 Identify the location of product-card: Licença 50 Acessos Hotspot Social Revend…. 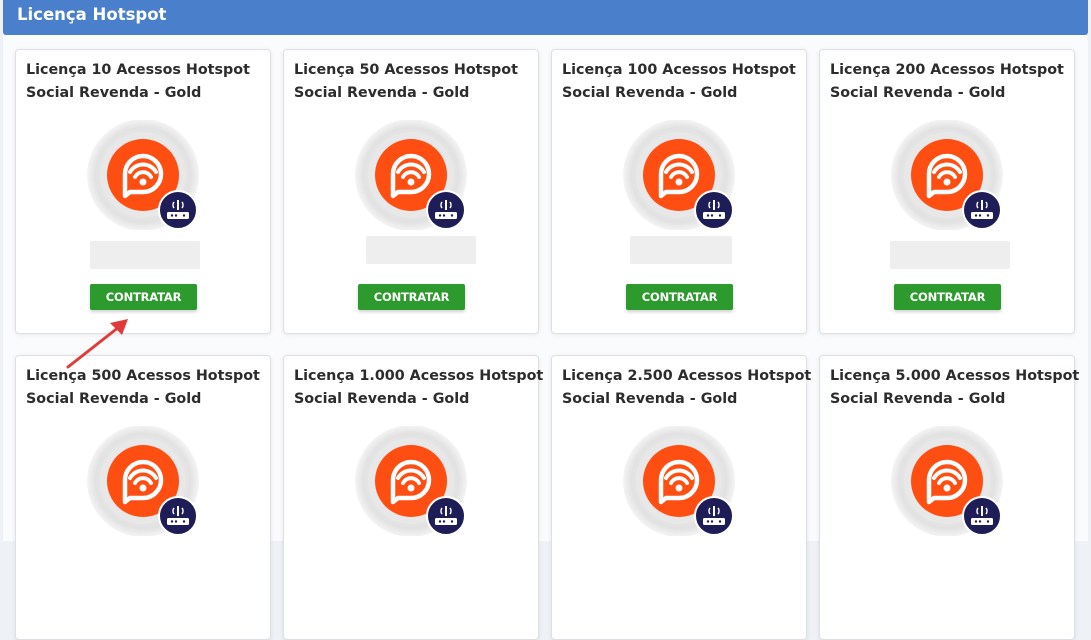
(411, 191).